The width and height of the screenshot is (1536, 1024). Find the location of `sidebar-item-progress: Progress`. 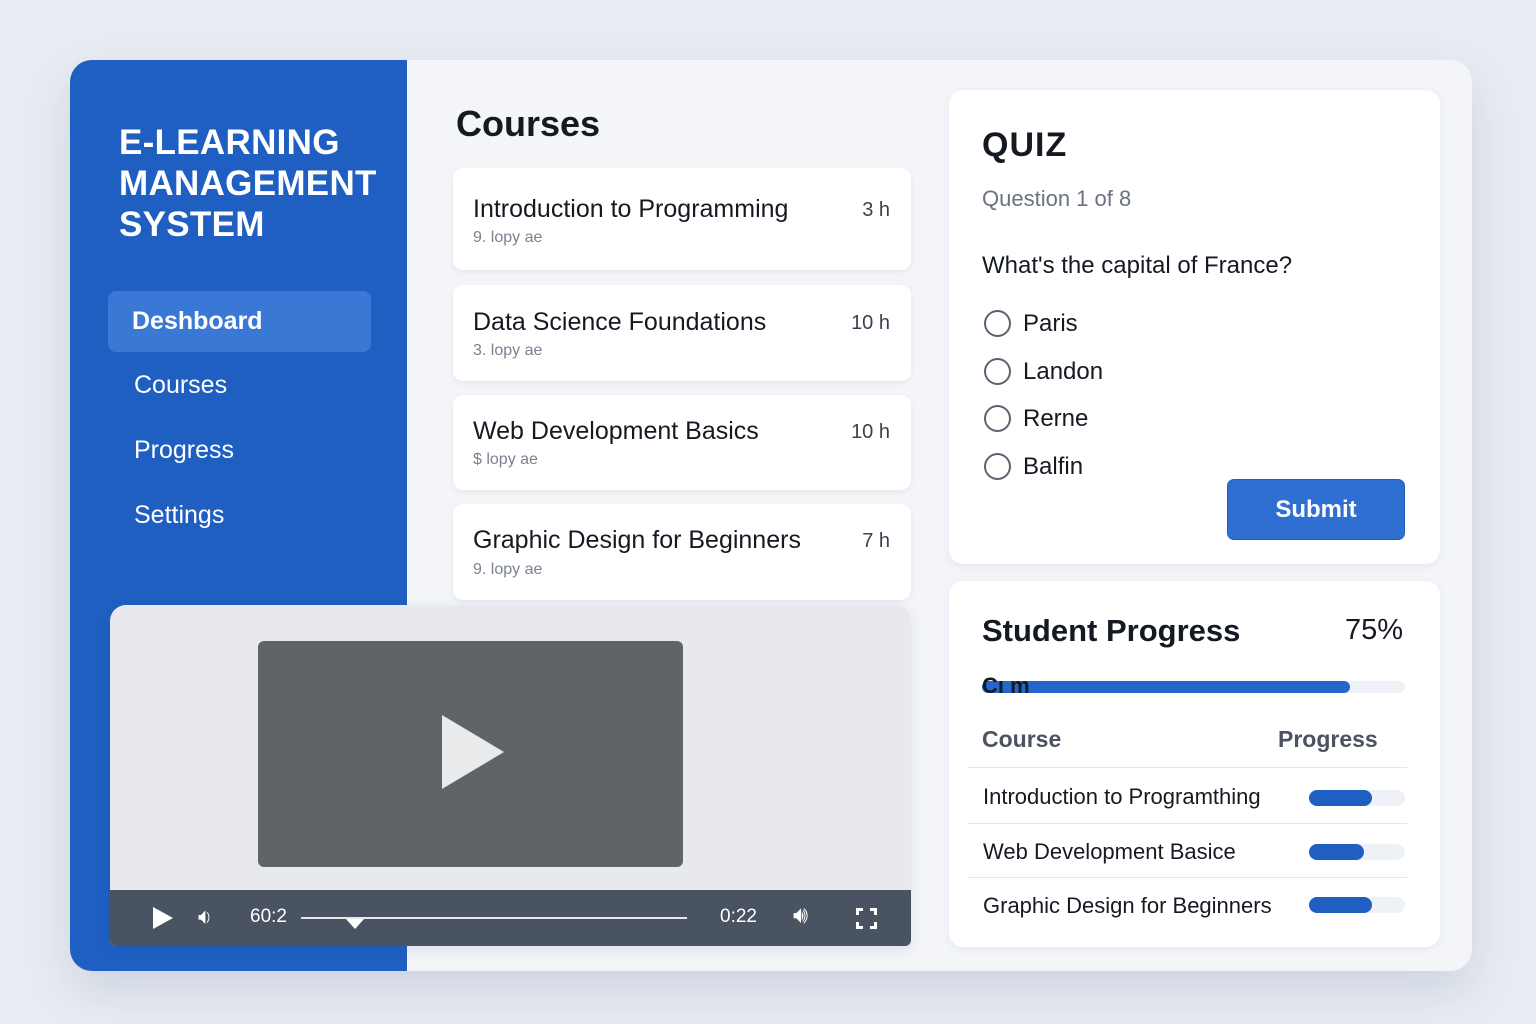

sidebar-item-progress: Progress is located at coordinates (239, 450).